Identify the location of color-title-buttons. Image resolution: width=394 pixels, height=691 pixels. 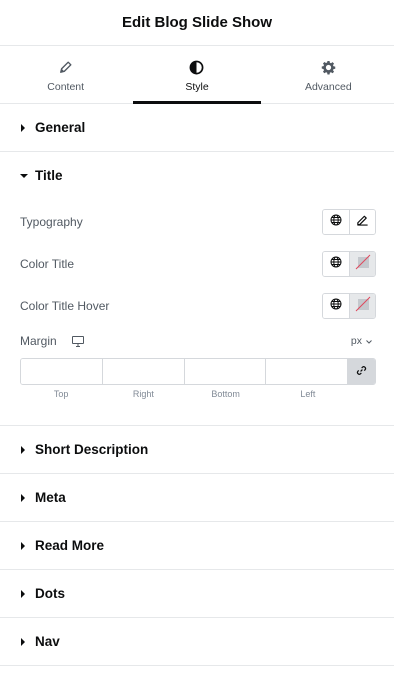
(349, 264).